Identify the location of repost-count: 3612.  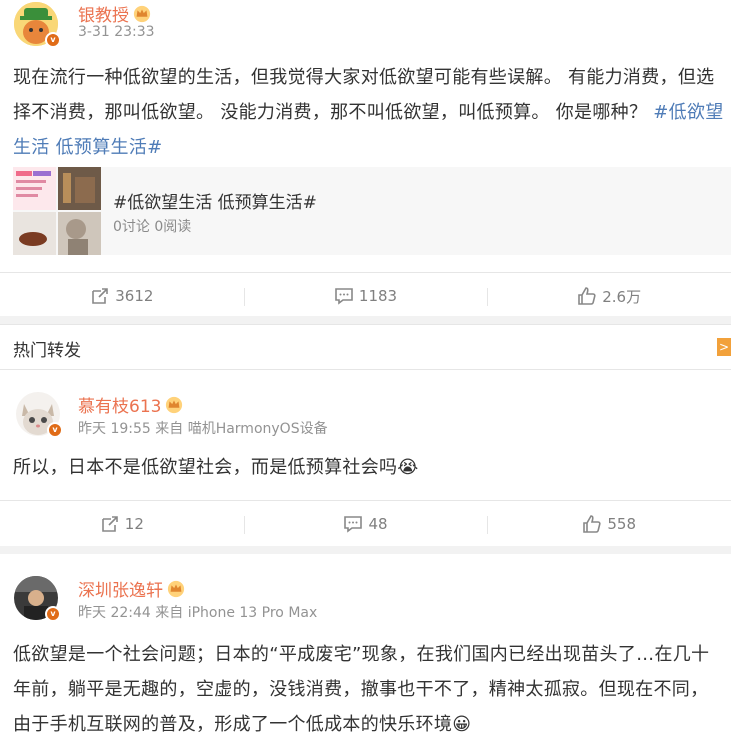
(134, 296).